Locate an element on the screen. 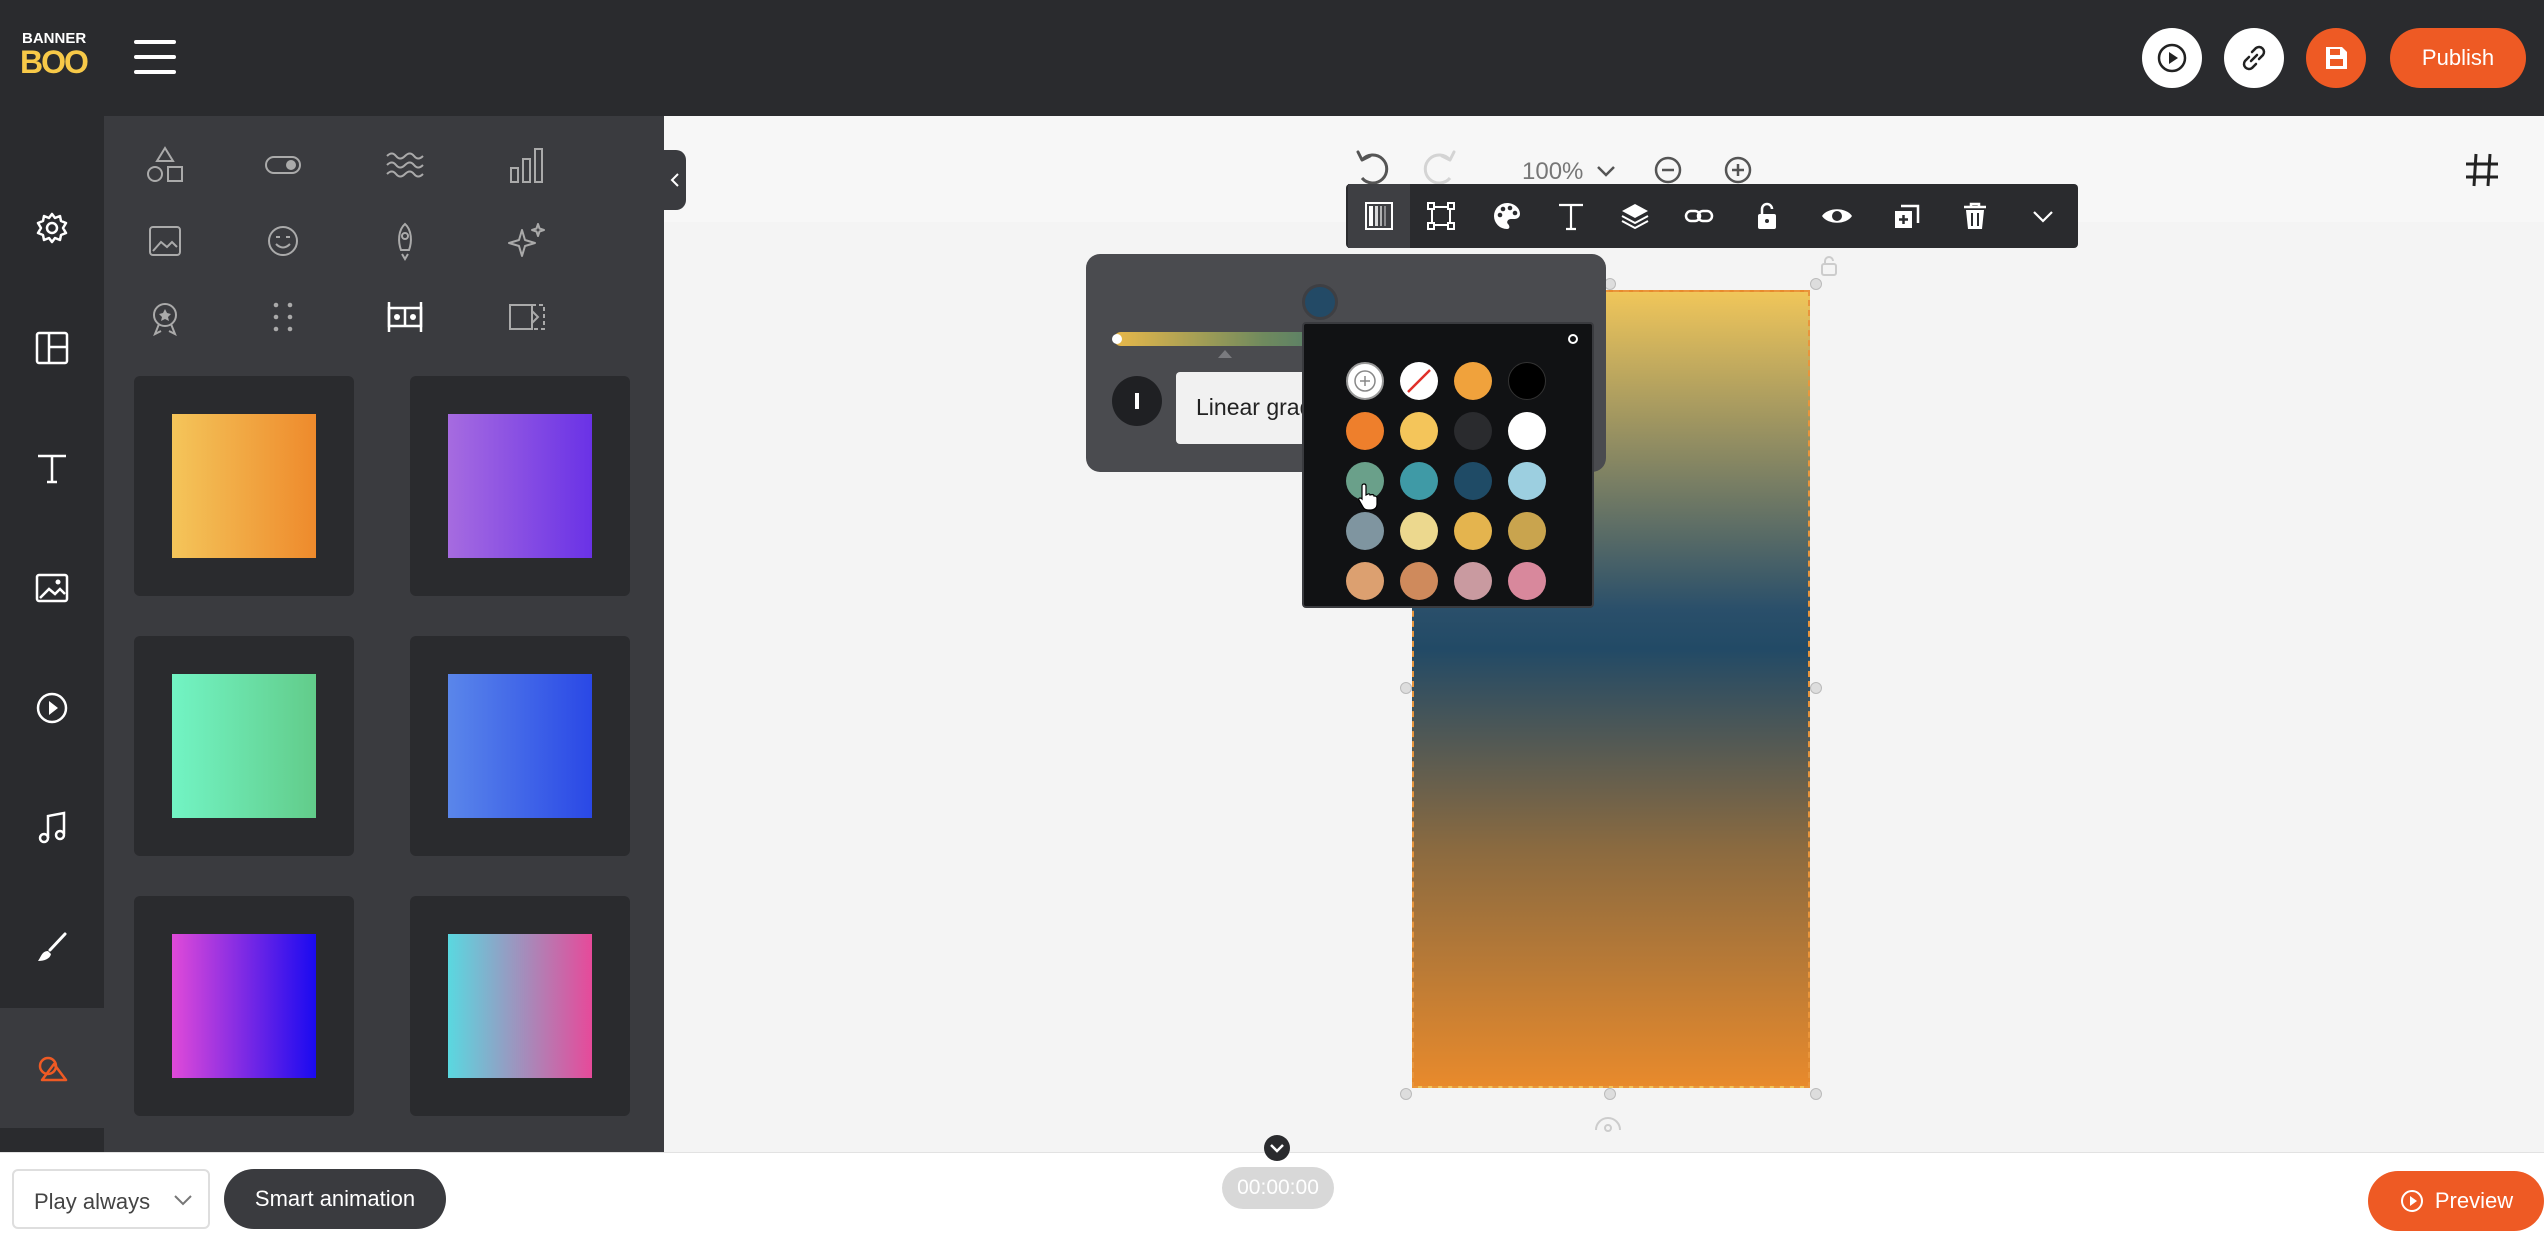 This screenshot has height=1236, width=2544. toolbar-duplicate-button is located at coordinates (1907, 216).